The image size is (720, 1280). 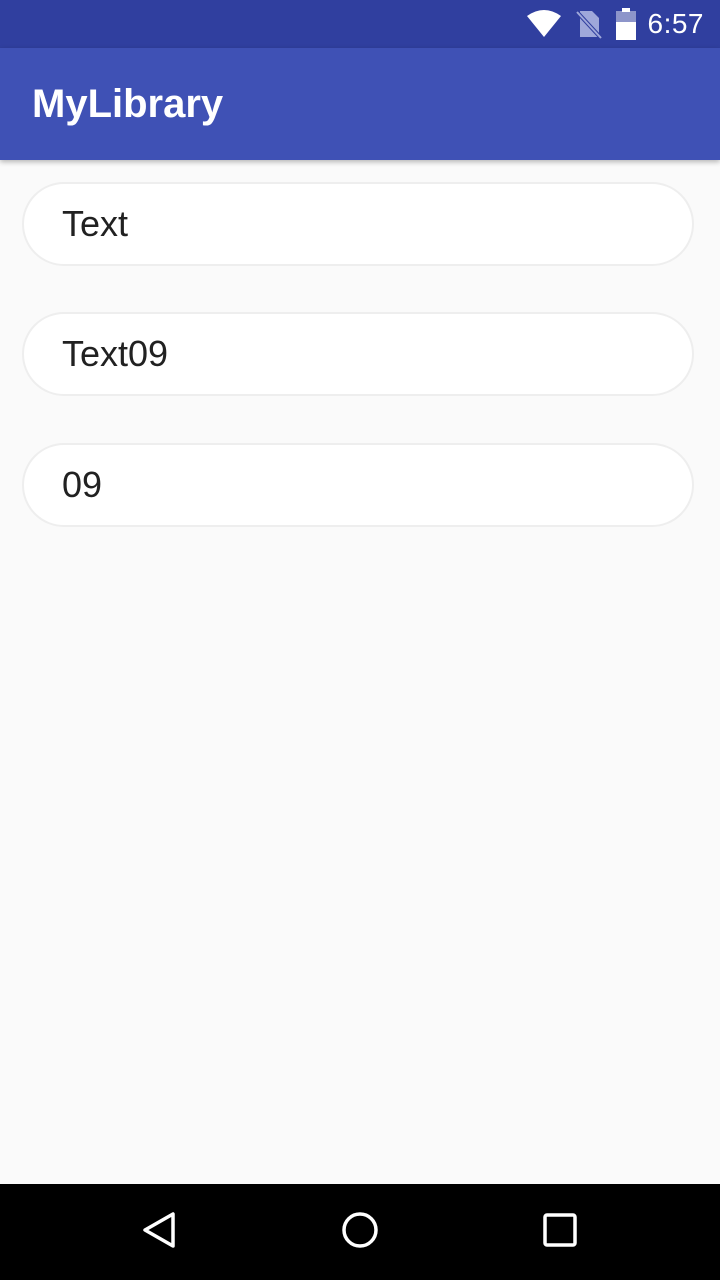 I want to click on wifi-icon, so click(x=544, y=24).